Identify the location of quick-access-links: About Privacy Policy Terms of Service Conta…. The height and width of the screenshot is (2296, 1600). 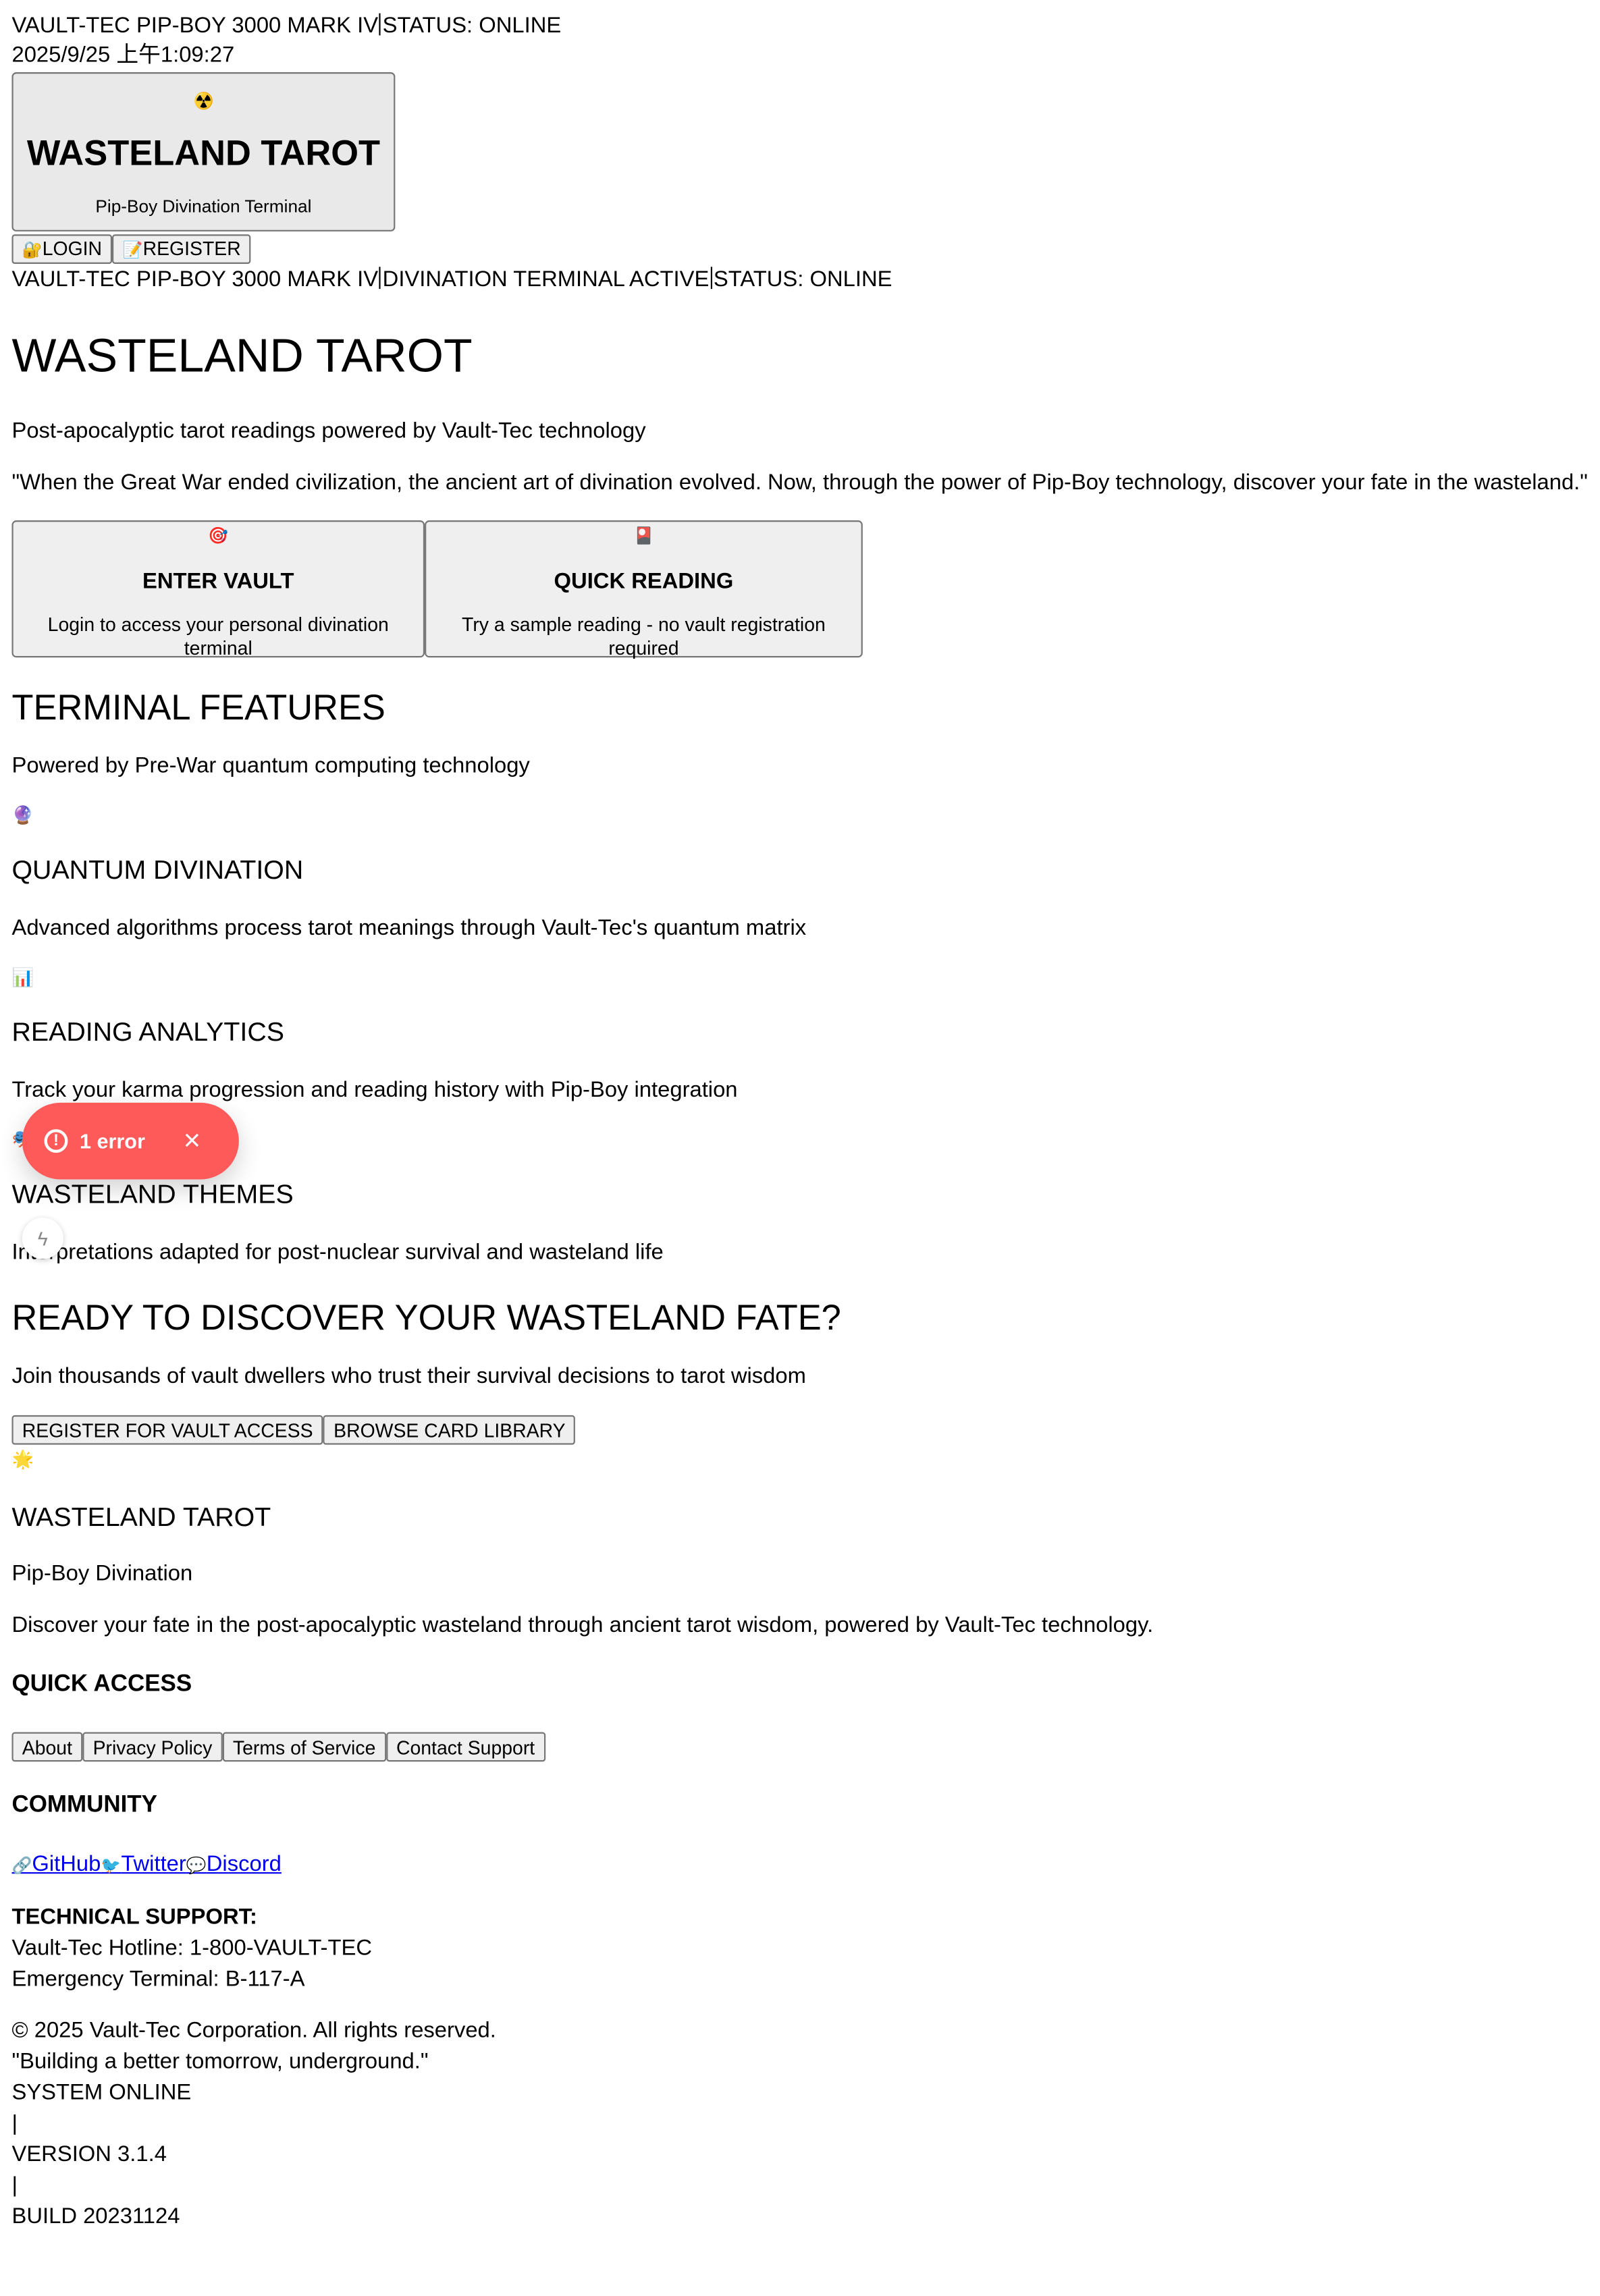
(799, 1747).